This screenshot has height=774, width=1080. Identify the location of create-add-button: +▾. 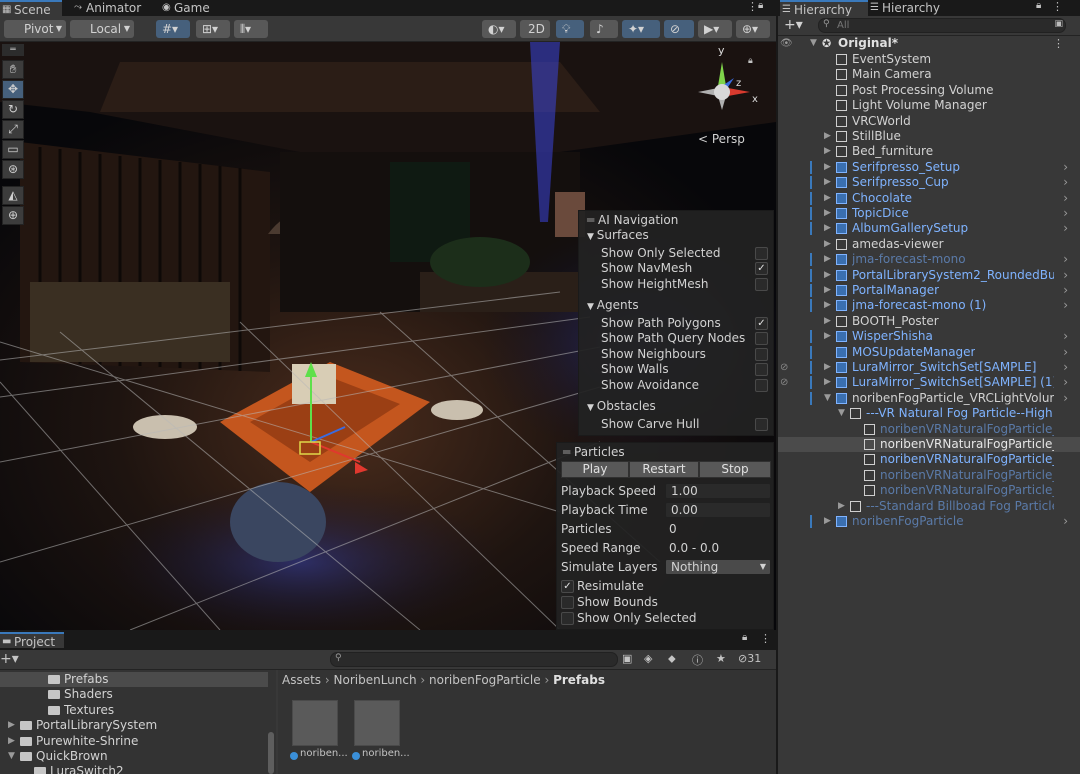
(793, 25).